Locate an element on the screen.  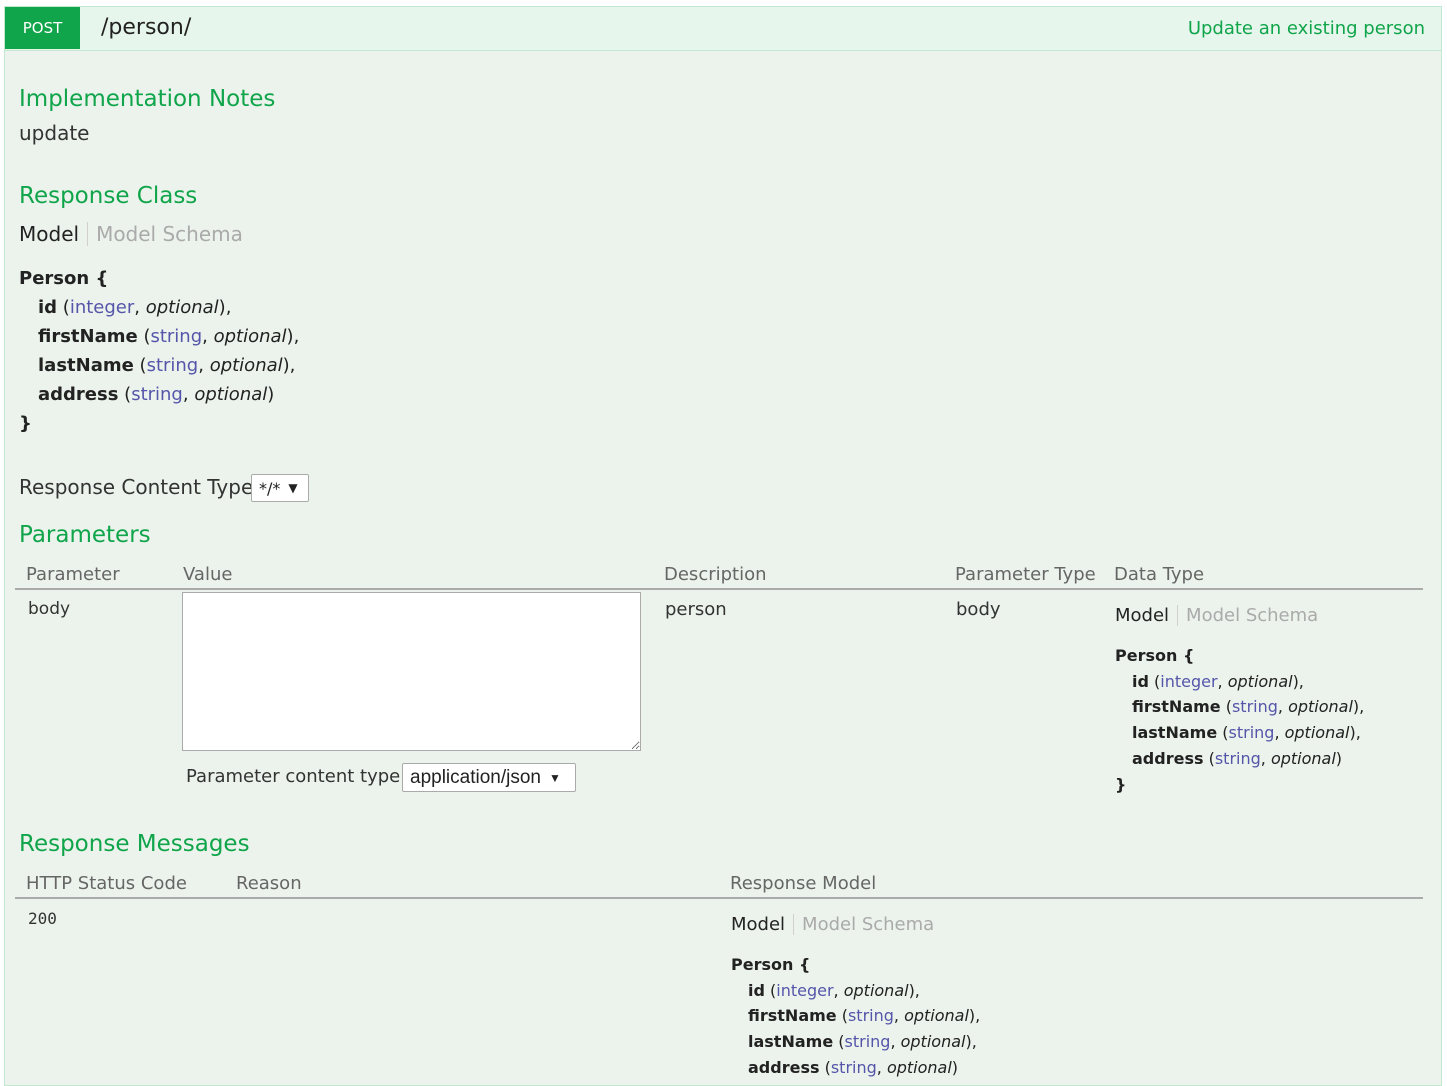
col-parameter-type: Parameter Type is located at coordinates (1025, 574).